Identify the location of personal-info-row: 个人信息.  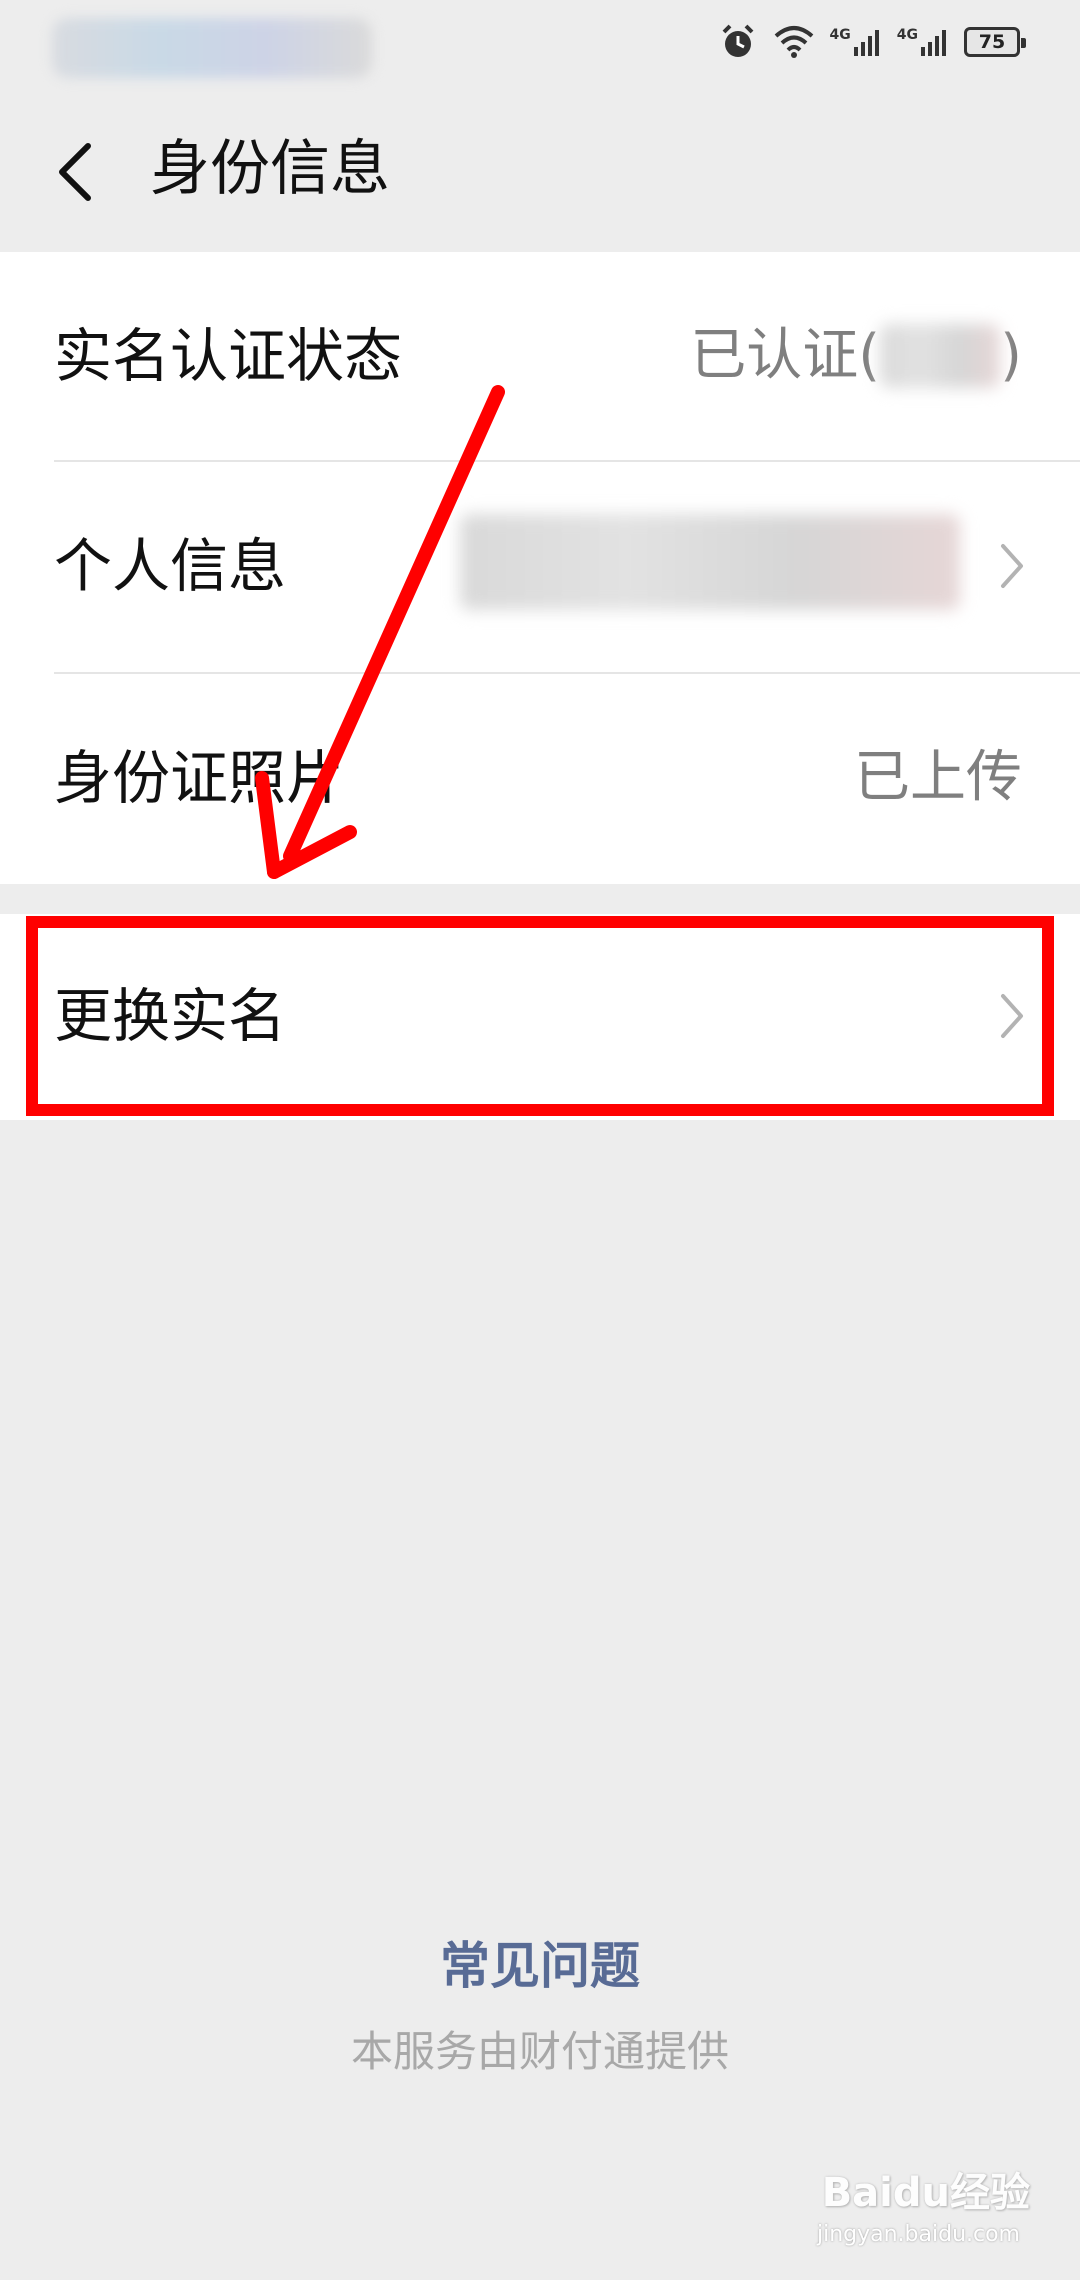
(540, 567).